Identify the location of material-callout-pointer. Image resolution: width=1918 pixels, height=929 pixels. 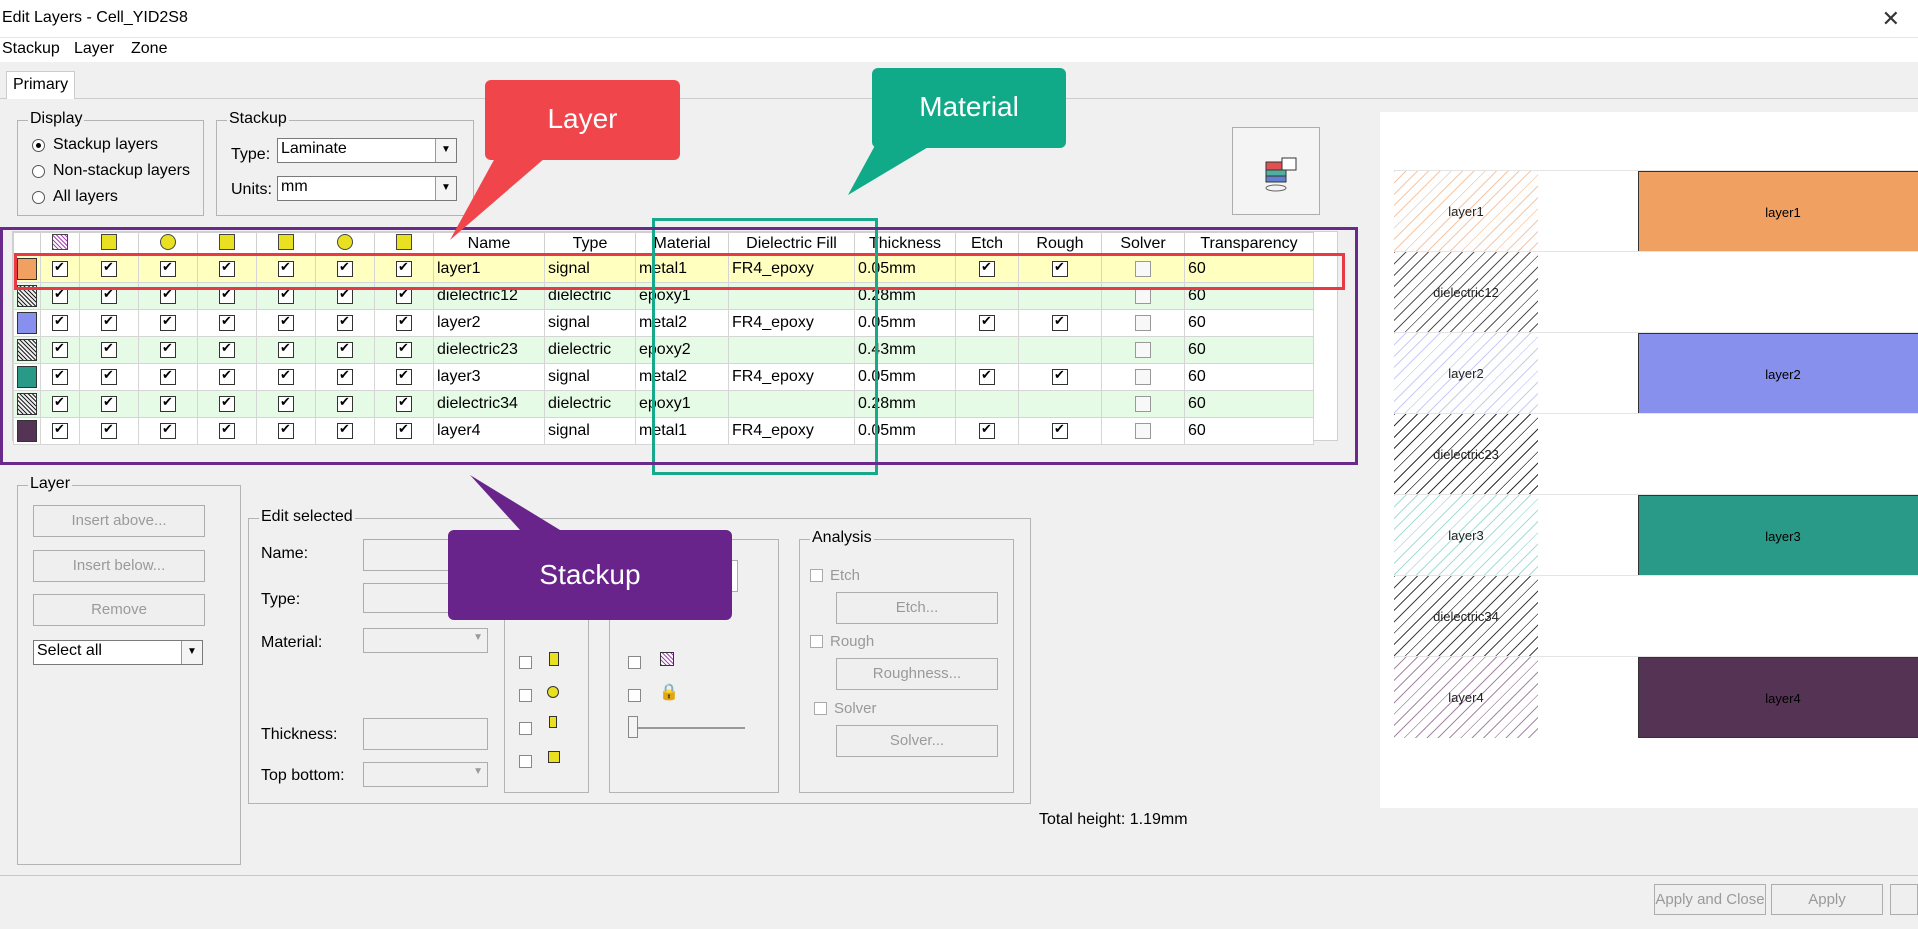
(894, 167).